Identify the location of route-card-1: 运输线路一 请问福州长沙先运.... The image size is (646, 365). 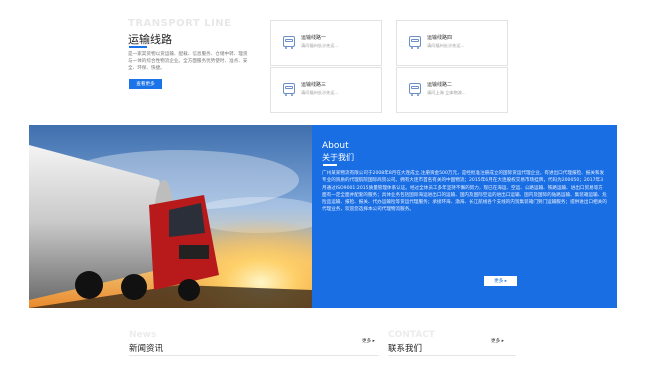
(326, 43).